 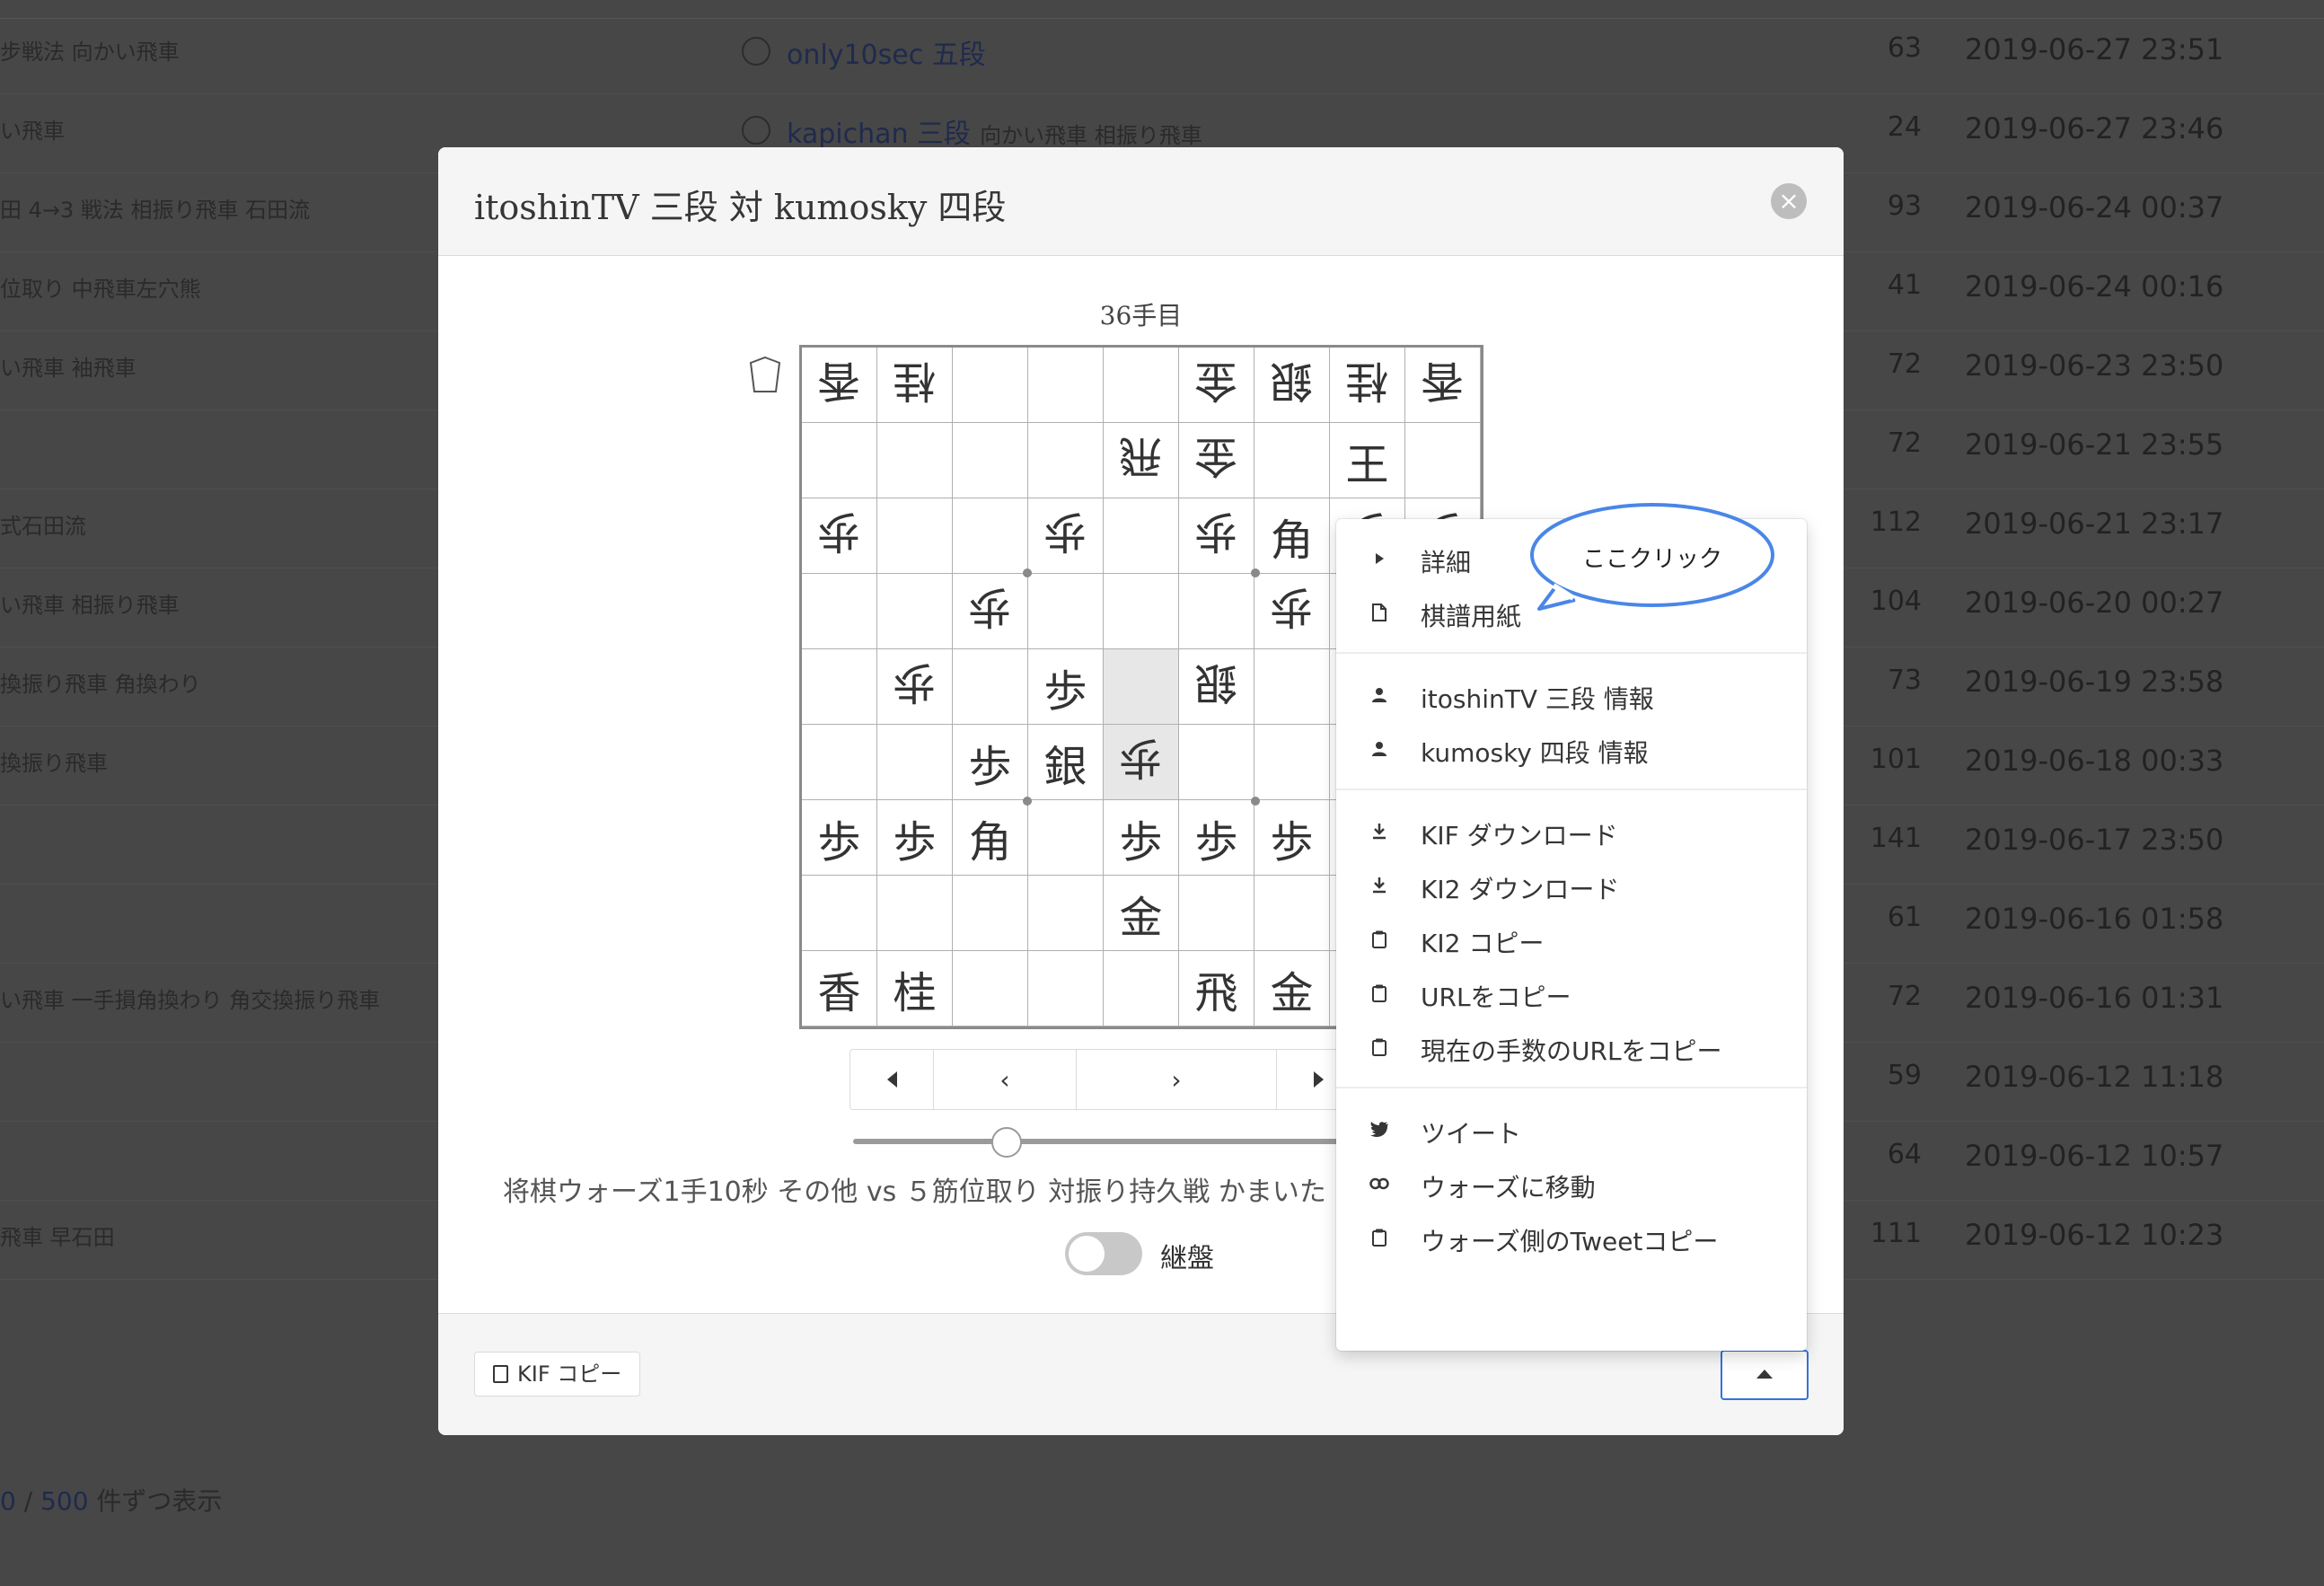 What do you see at coordinates (1571, 939) in the screenshot?
I see `dropdown-item: KI2 コピー` at bounding box center [1571, 939].